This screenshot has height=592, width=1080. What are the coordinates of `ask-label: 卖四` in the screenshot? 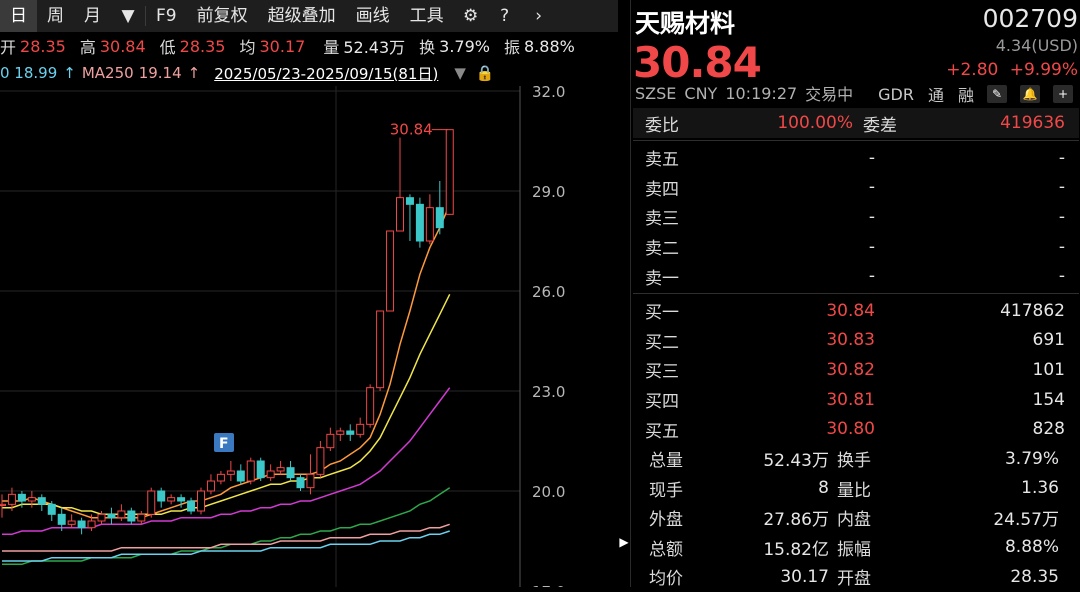 It's located at (662, 189).